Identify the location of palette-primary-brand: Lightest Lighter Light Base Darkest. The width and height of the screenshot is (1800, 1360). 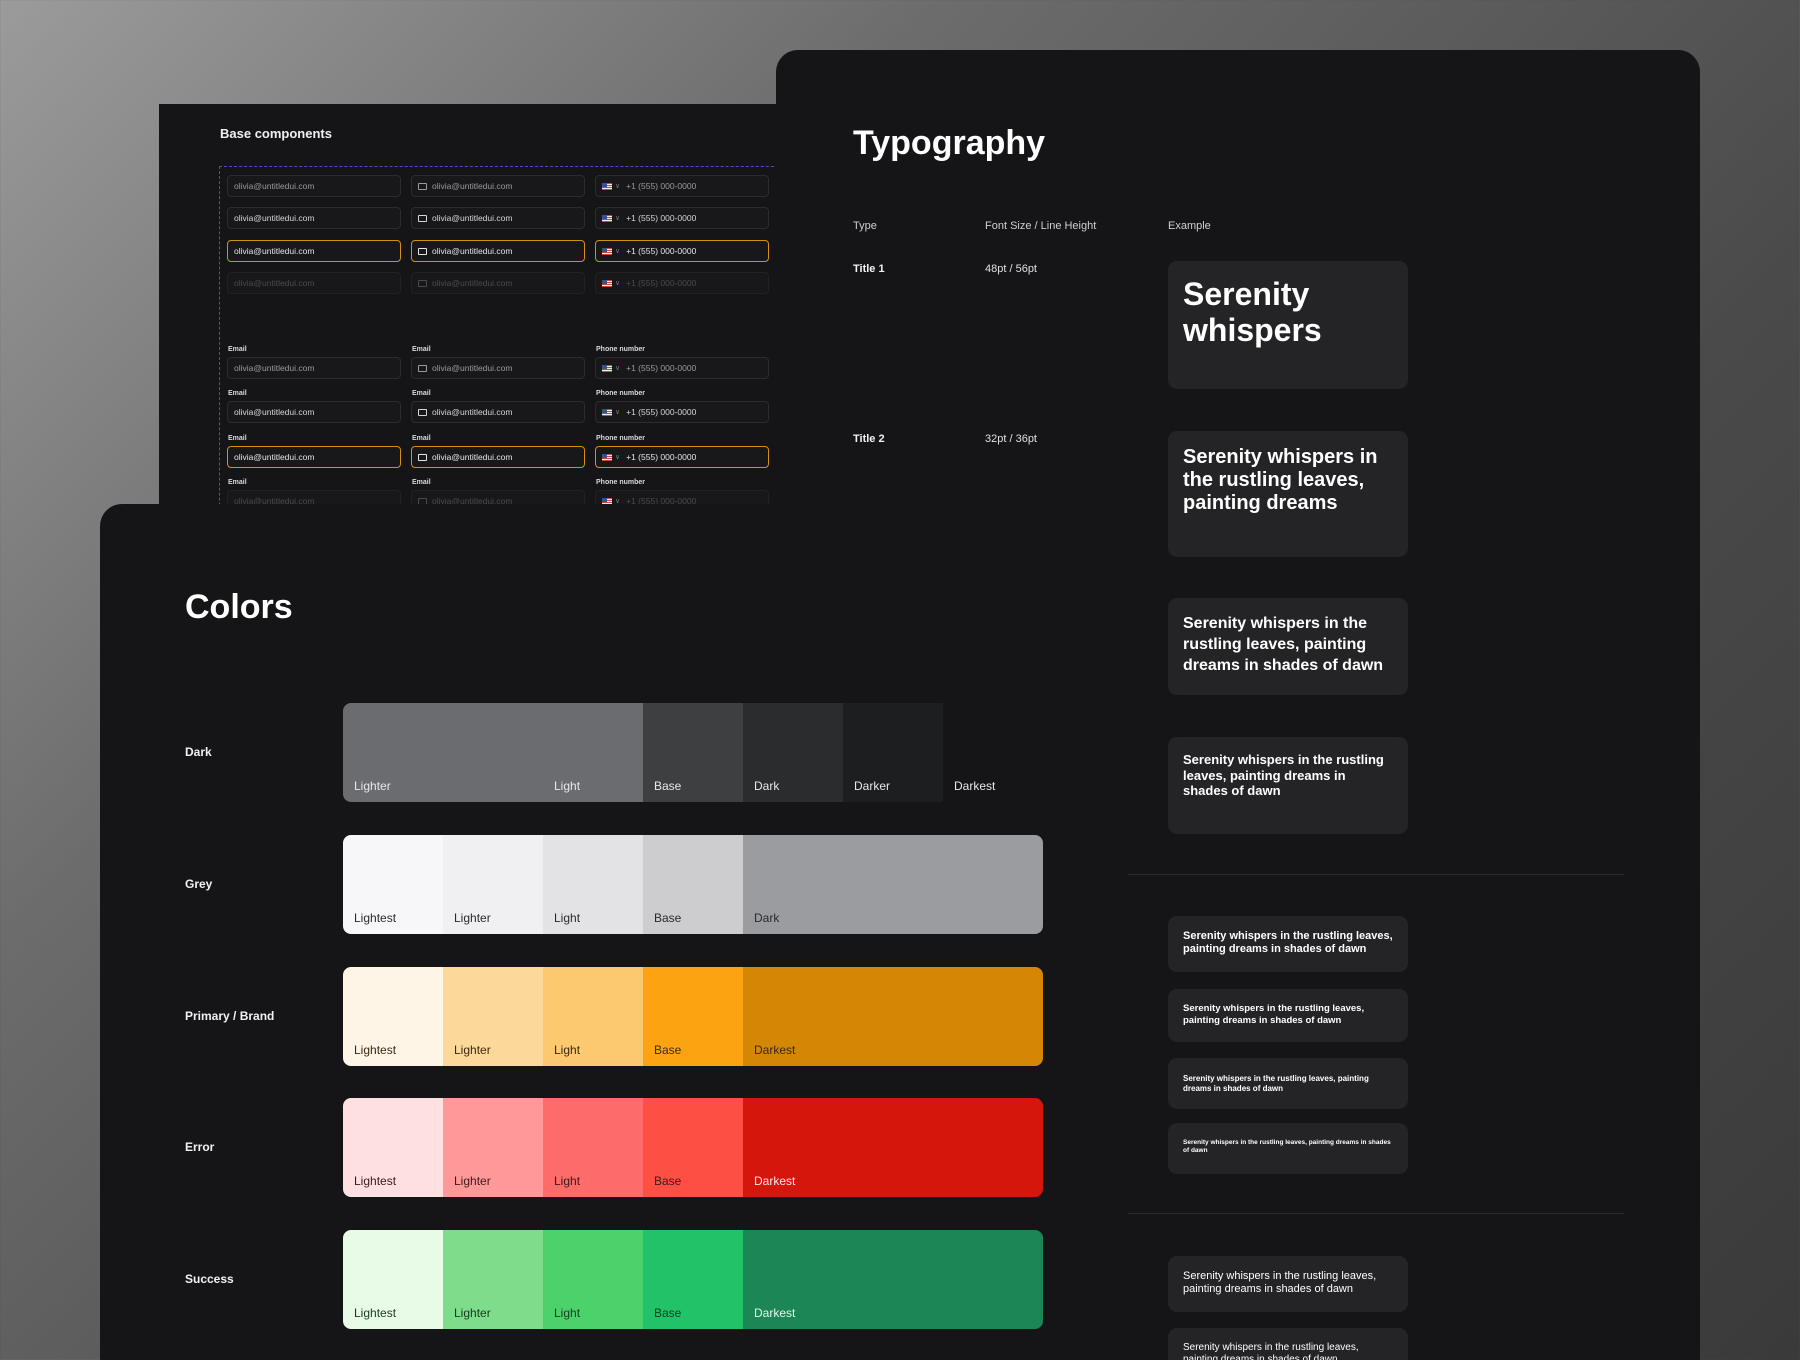
(693, 1016).